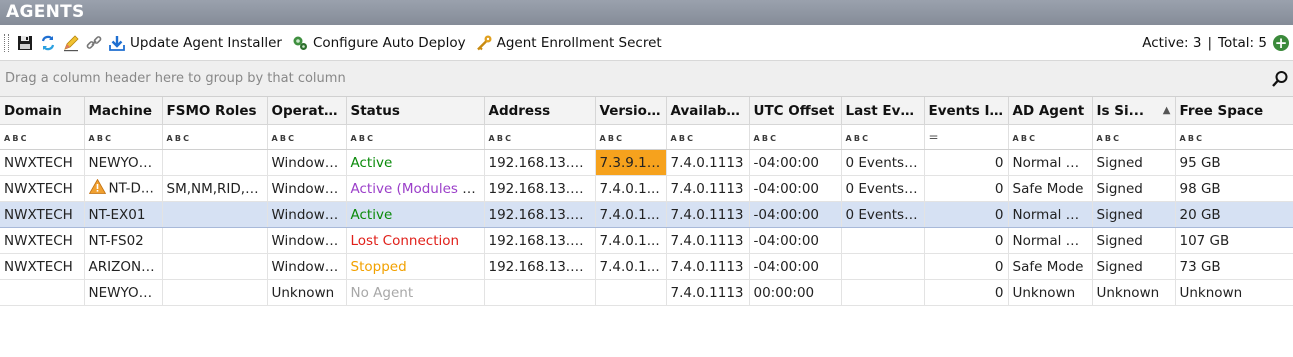 This screenshot has width=1293, height=357. What do you see at coordinates (375, 110) in the screenshot?
I see `column-header-label: Status` at bounding box center [375, 110].